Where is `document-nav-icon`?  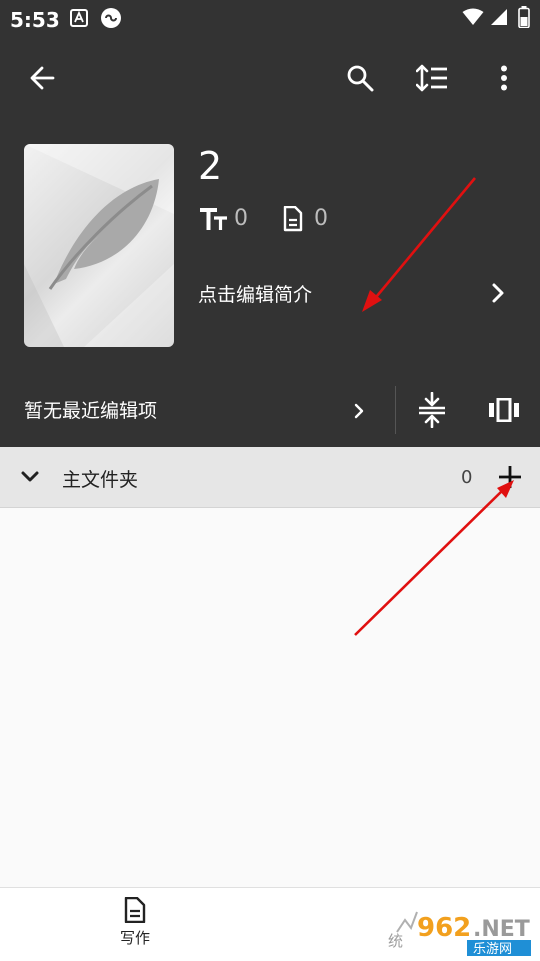 document-nav-icon is located at coordinates (135, 910).